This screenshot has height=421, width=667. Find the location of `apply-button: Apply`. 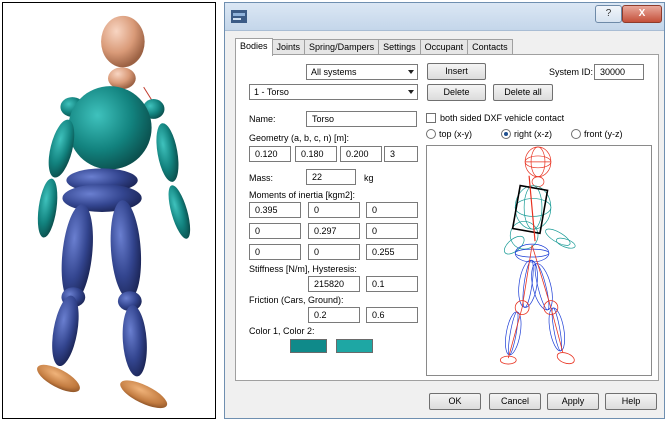

apply-button: Apply is located at coordinates (573, 401).